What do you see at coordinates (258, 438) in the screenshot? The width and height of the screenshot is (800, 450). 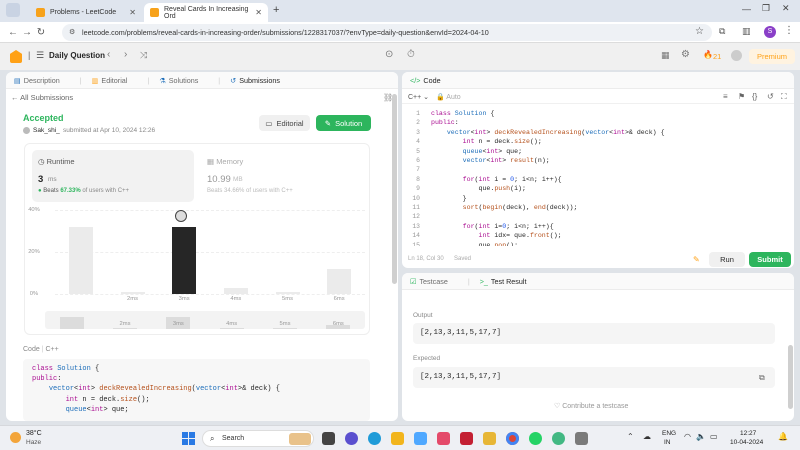 I see `taskbar-search-box: ⌕ Search` at bounding box center [258, 438].